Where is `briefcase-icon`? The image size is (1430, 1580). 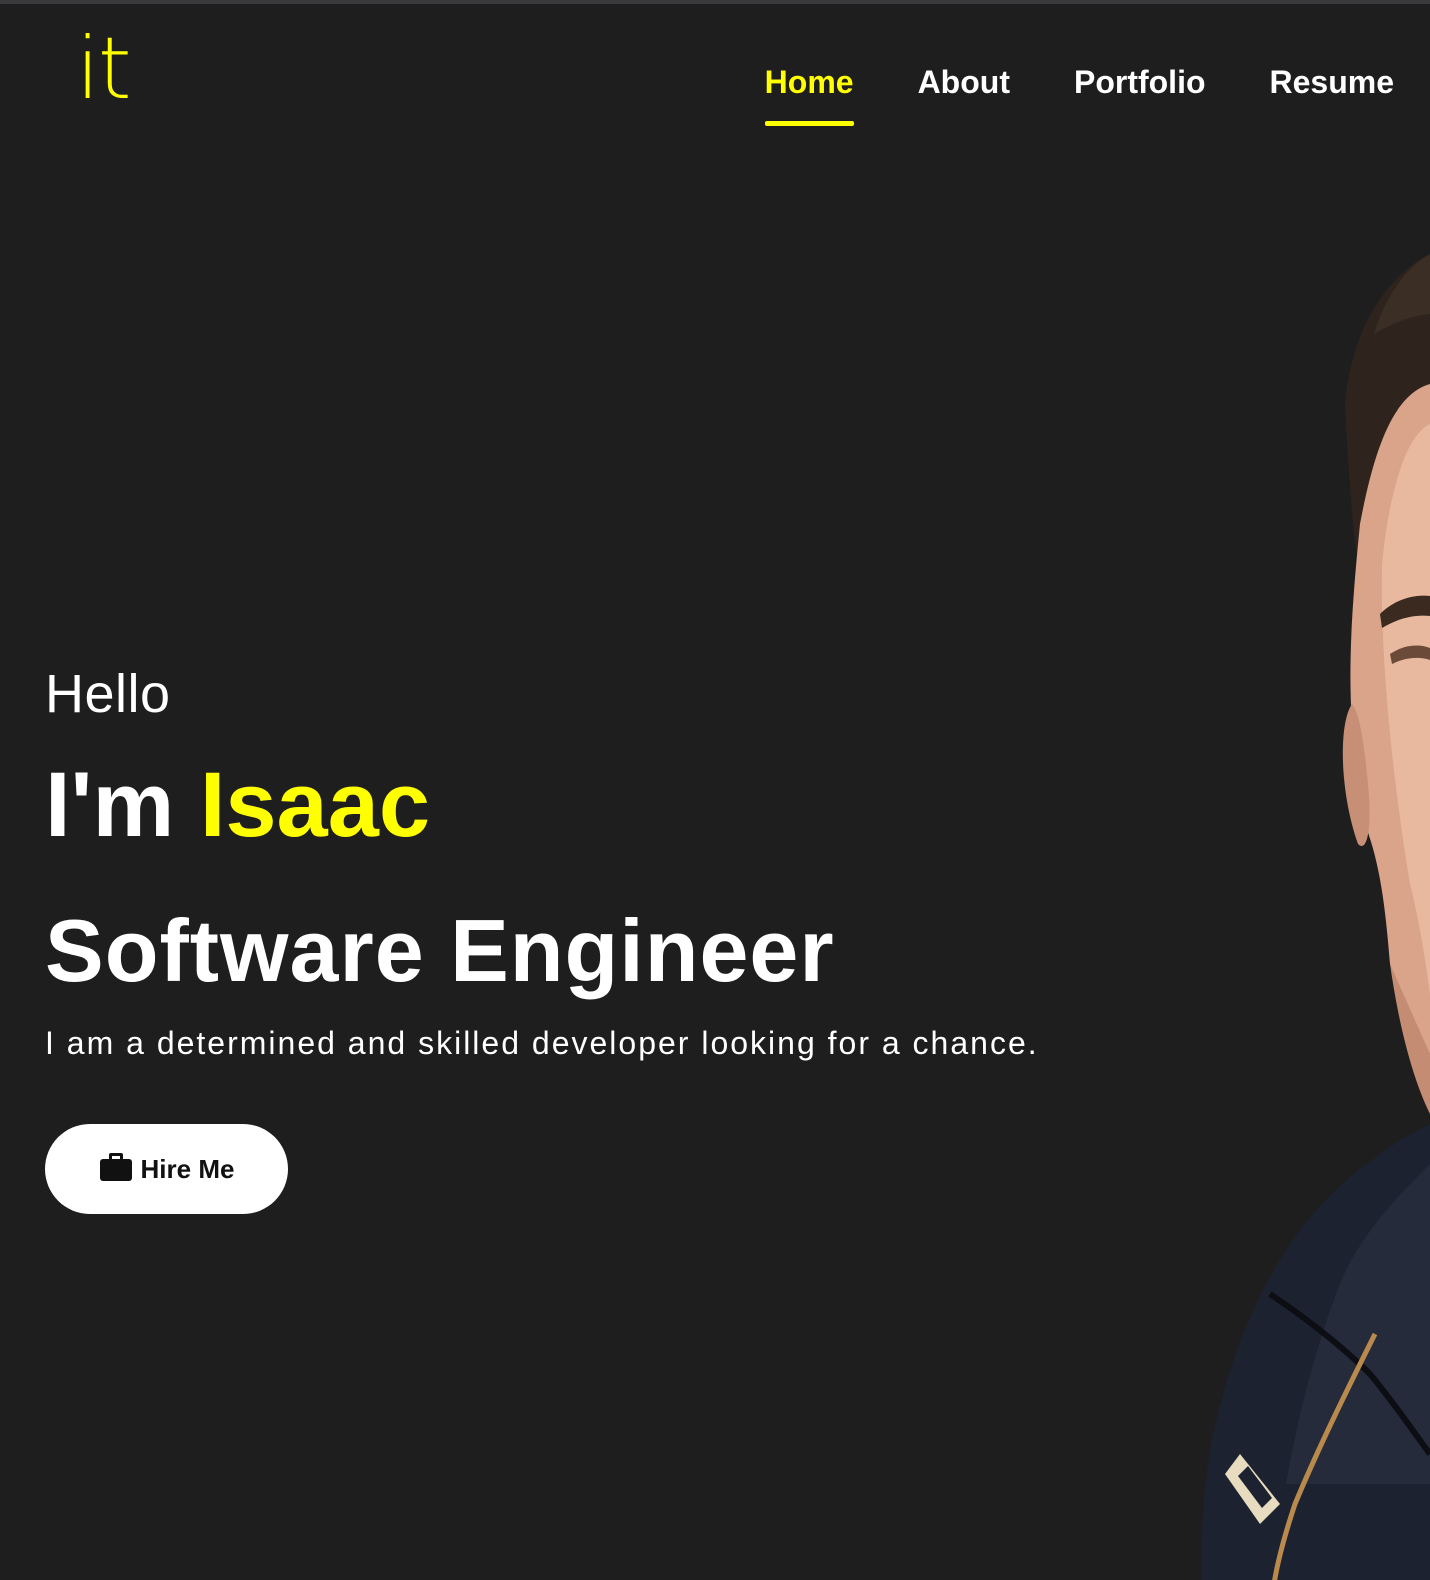 briefcase-icon is located at coordinates (116, 1169).